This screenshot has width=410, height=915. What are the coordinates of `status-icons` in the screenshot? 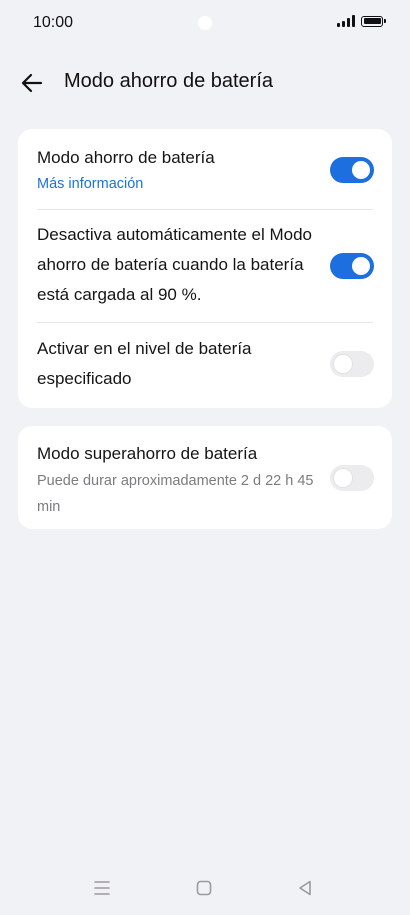 It's located at (361, 21).